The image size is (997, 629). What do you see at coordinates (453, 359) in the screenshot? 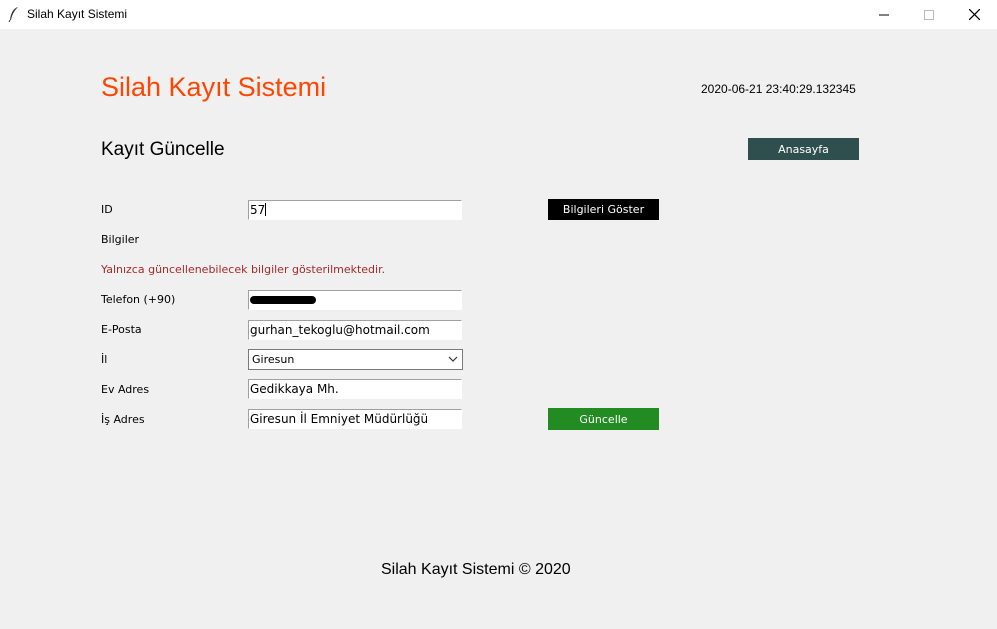
I see `chevron-down-icon` at bounding box center [453, 359].